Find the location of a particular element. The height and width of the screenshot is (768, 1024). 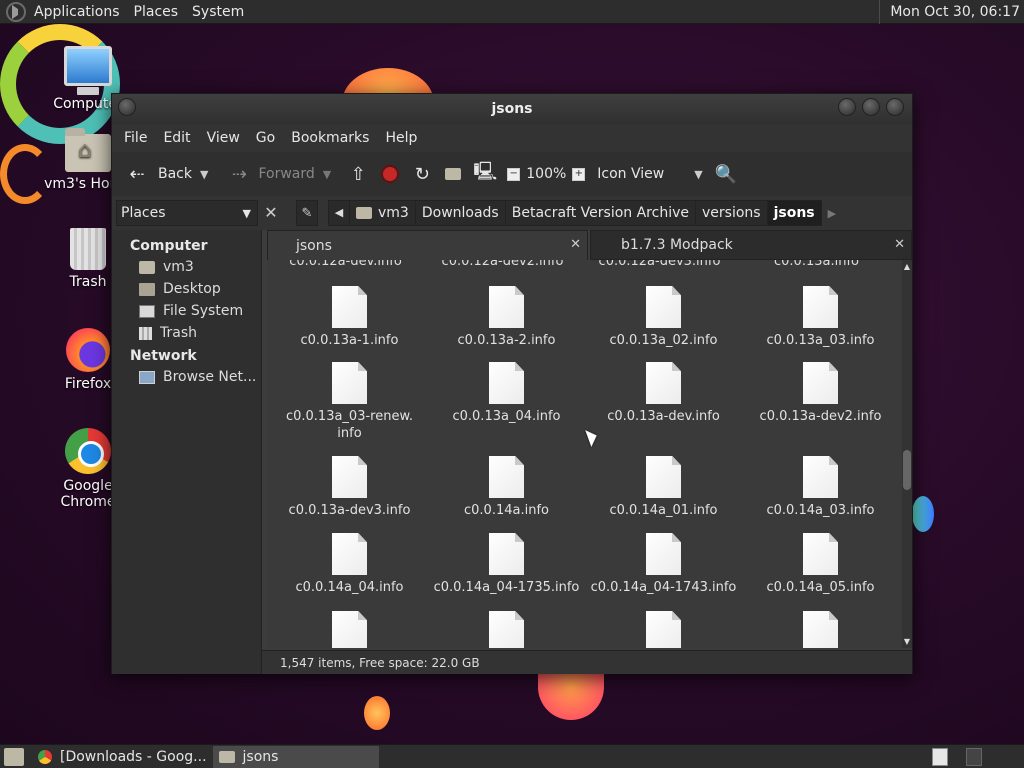

close-icon is located at coordinates (895, 107).